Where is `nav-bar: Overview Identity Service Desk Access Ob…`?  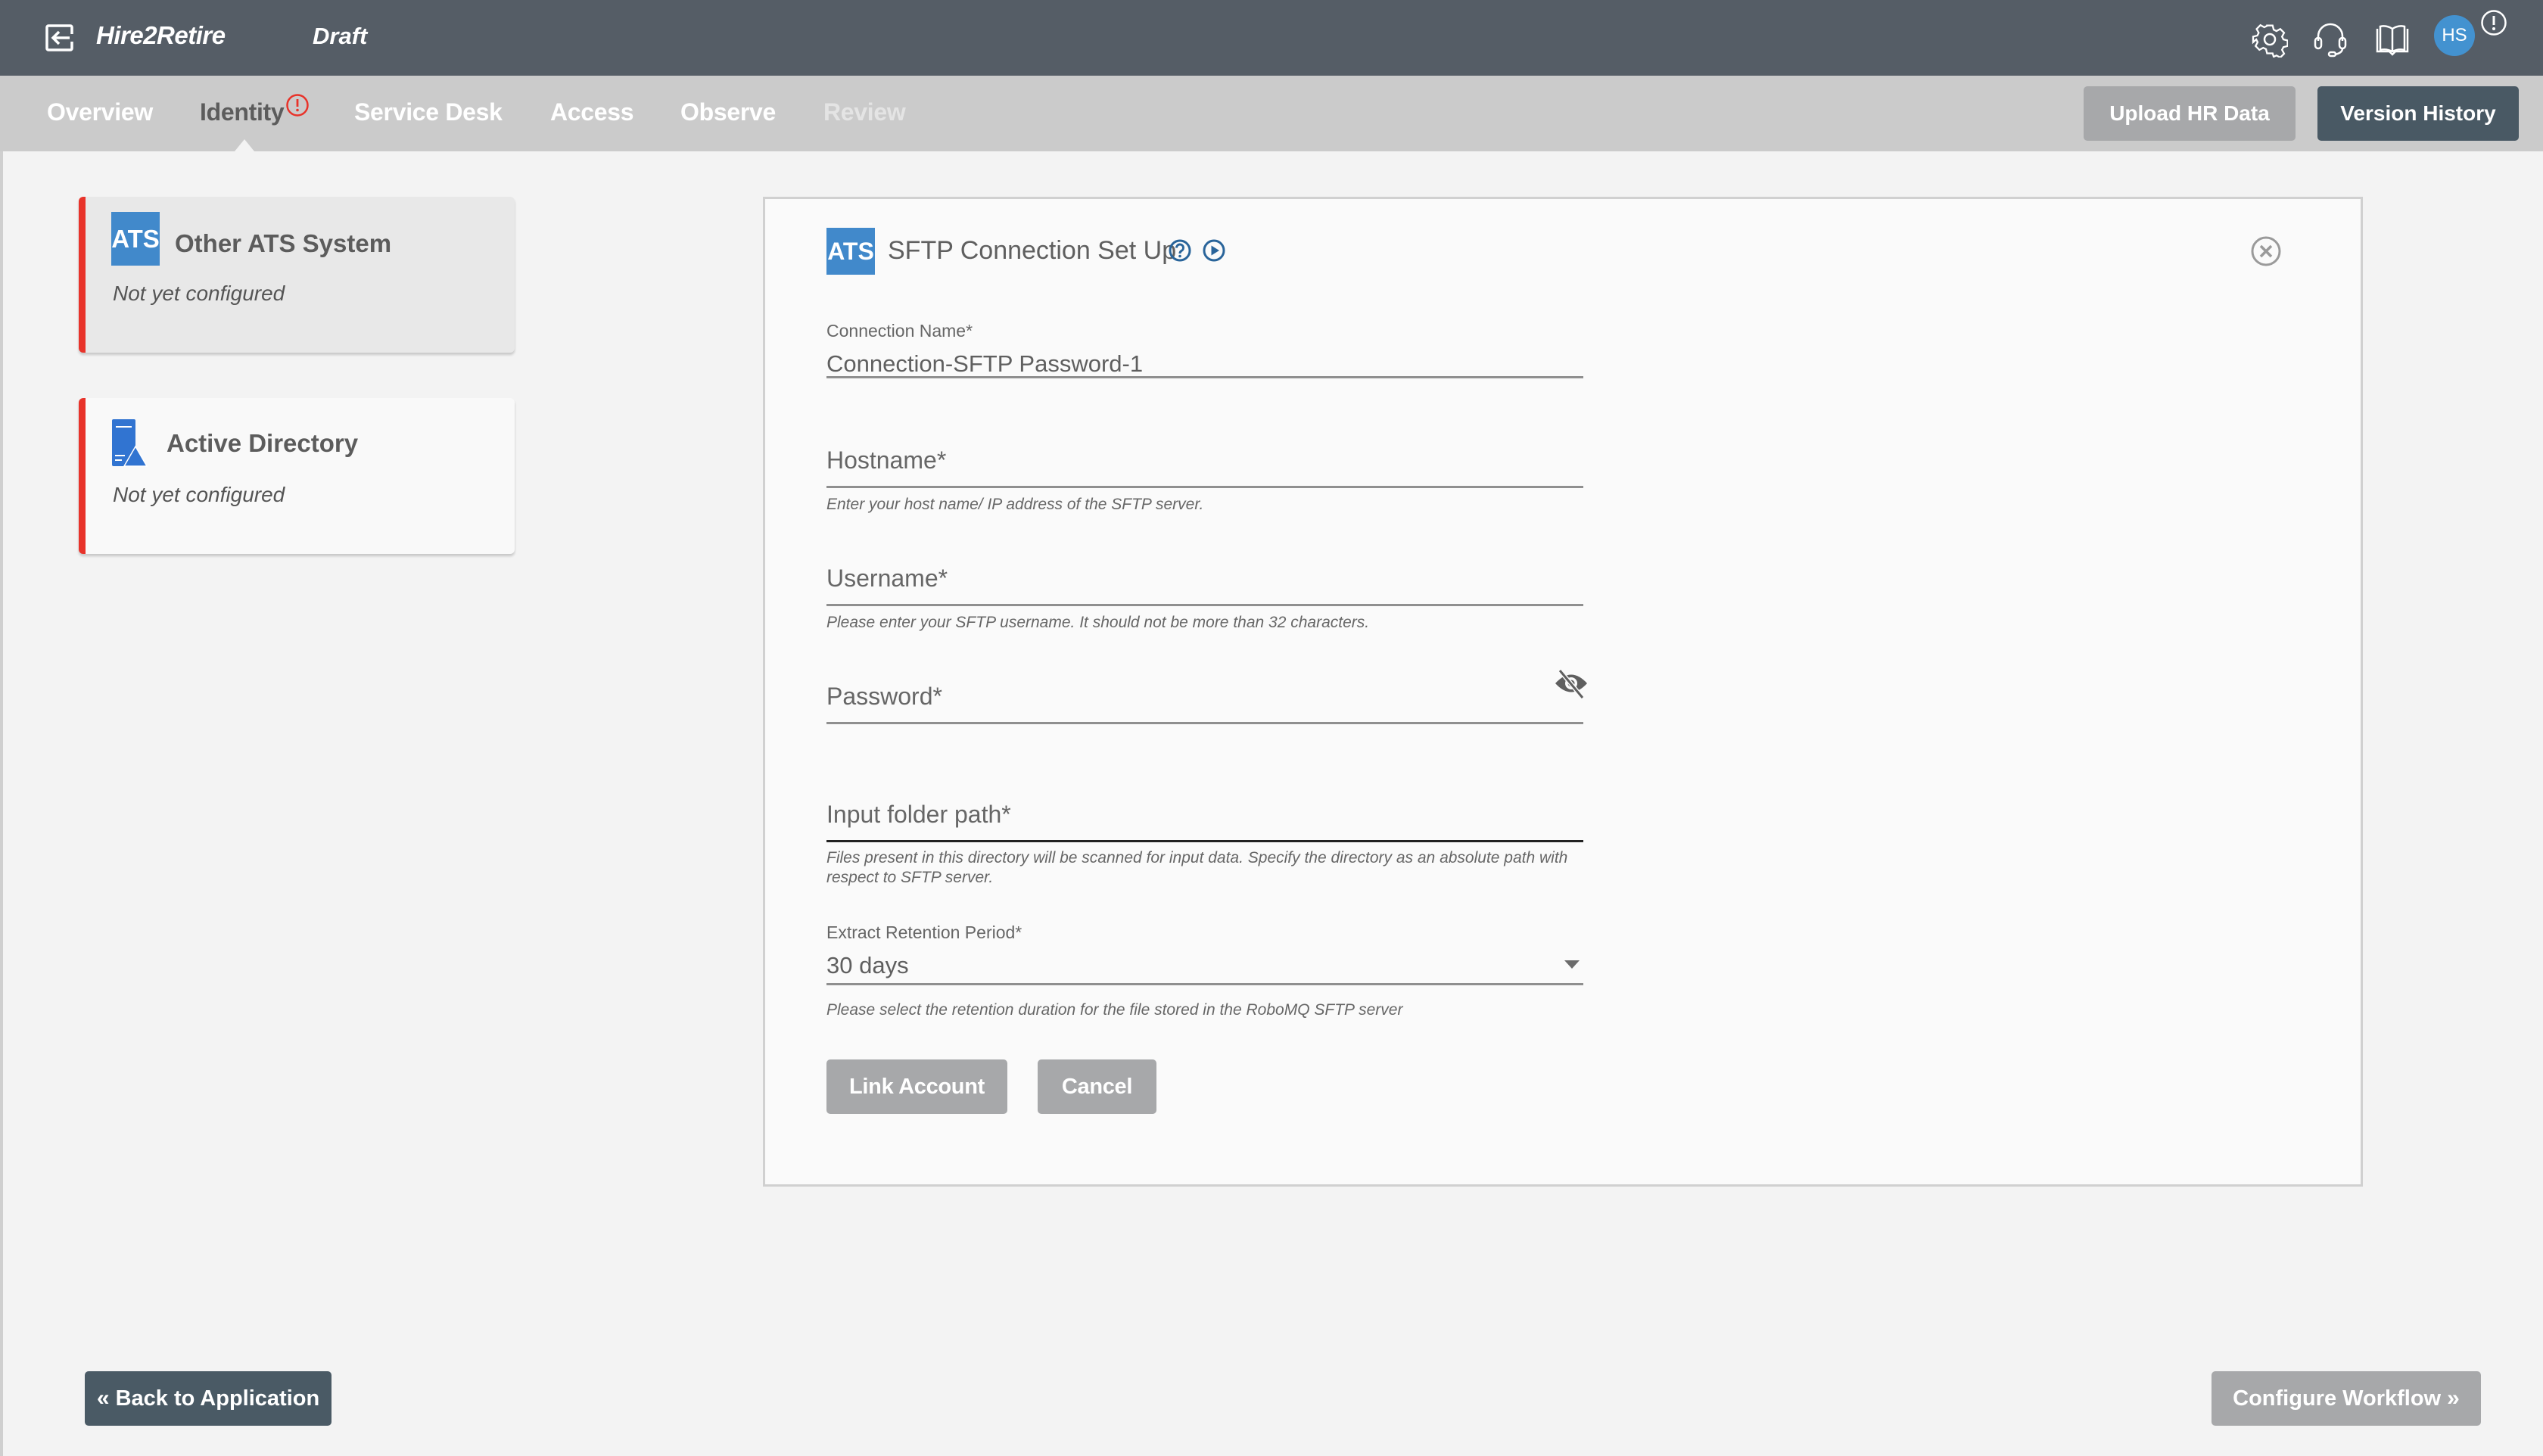 nav-bar: Overview Identity Service Desk Access Ob… is located at coordinates (1271, 114).